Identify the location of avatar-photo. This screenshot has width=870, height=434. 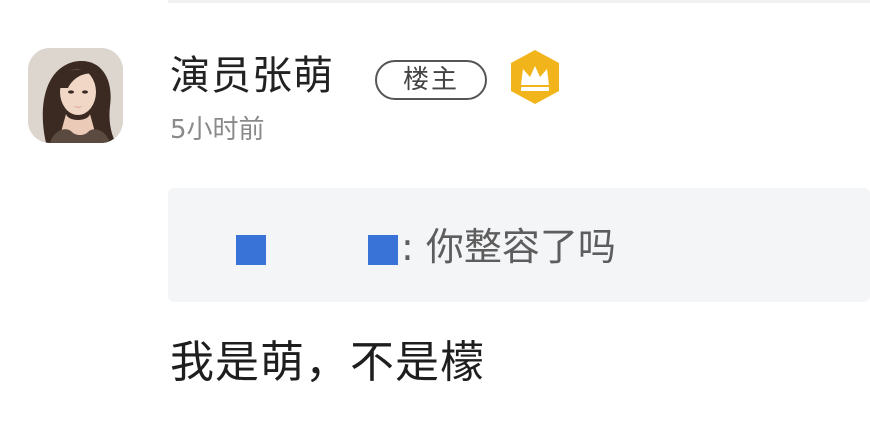
(75, 95).